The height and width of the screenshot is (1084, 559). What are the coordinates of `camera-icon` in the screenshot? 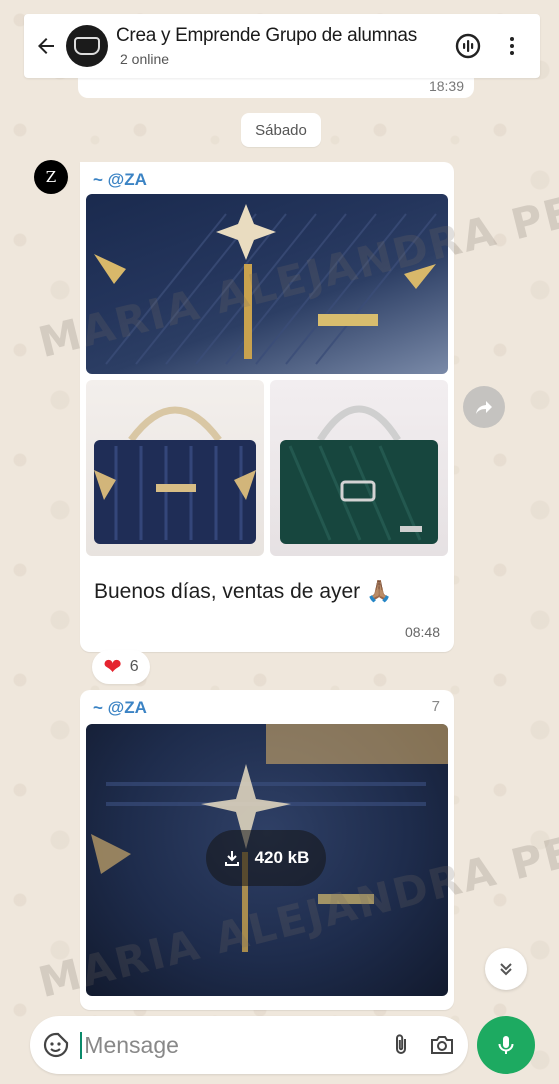 It's located at (441, 1045).